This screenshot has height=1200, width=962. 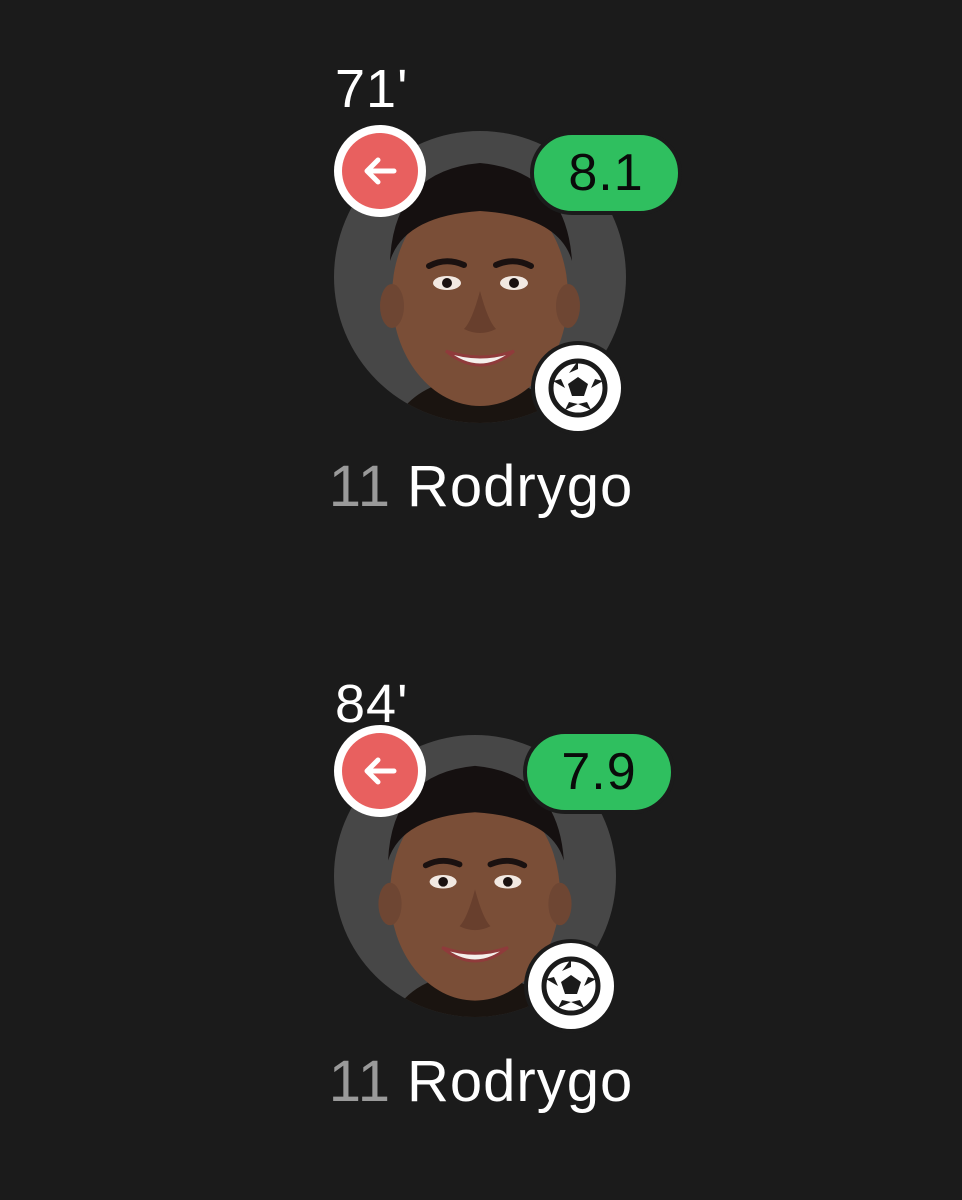 I want to click on player-rating-badge: 7.9, so click(x=599, y=772).